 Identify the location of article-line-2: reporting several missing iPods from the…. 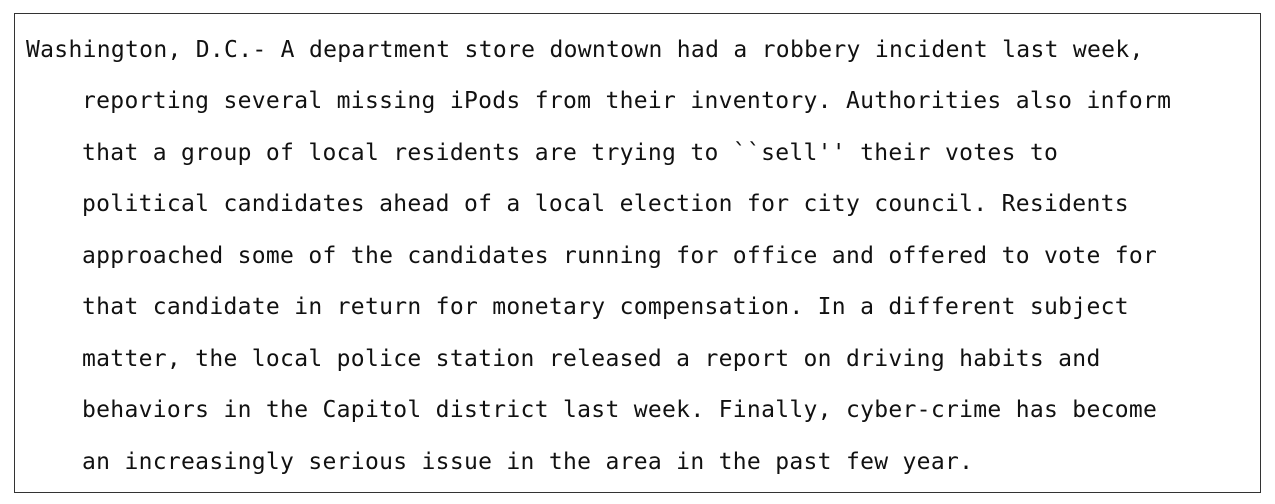
(627, 101).